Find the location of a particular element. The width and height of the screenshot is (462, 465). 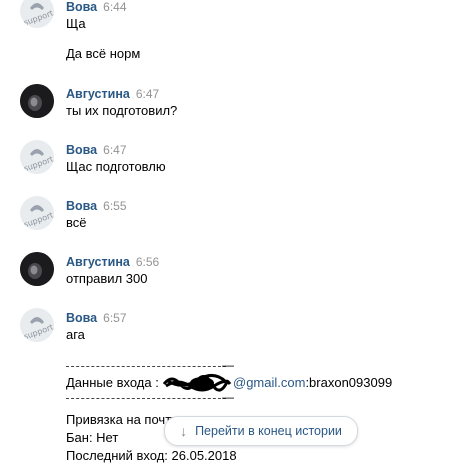

message-author: Августина 6:56 is located at coordinates (112, 262).